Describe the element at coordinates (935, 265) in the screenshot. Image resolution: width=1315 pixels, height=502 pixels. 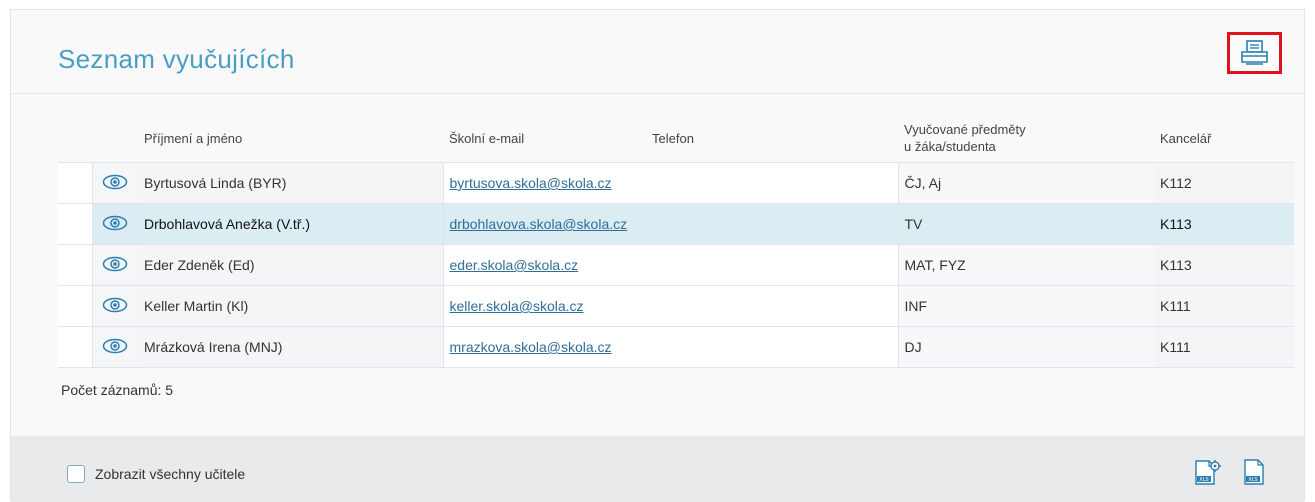
I see `subjects-value: MAT, FYZ` at that location.